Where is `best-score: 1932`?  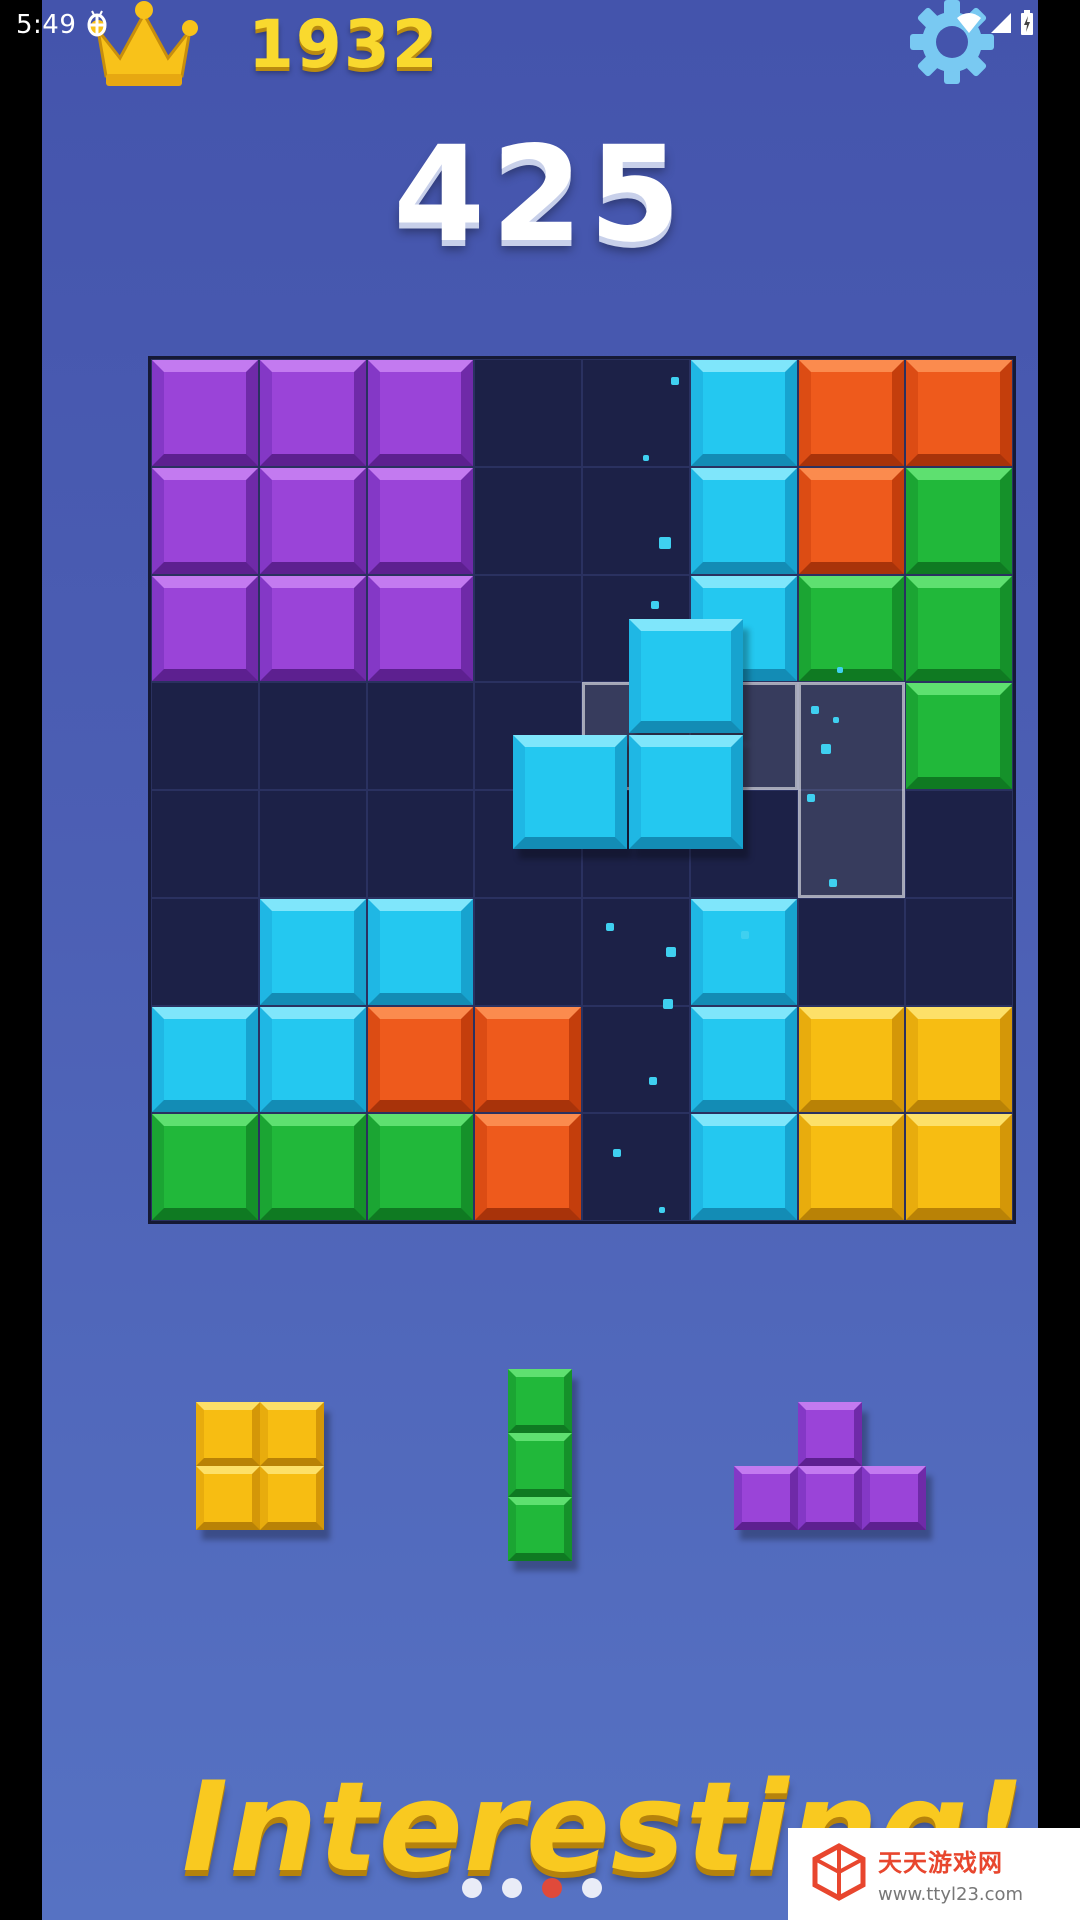 best-score: 1932 is located at coordinates (344, 44).